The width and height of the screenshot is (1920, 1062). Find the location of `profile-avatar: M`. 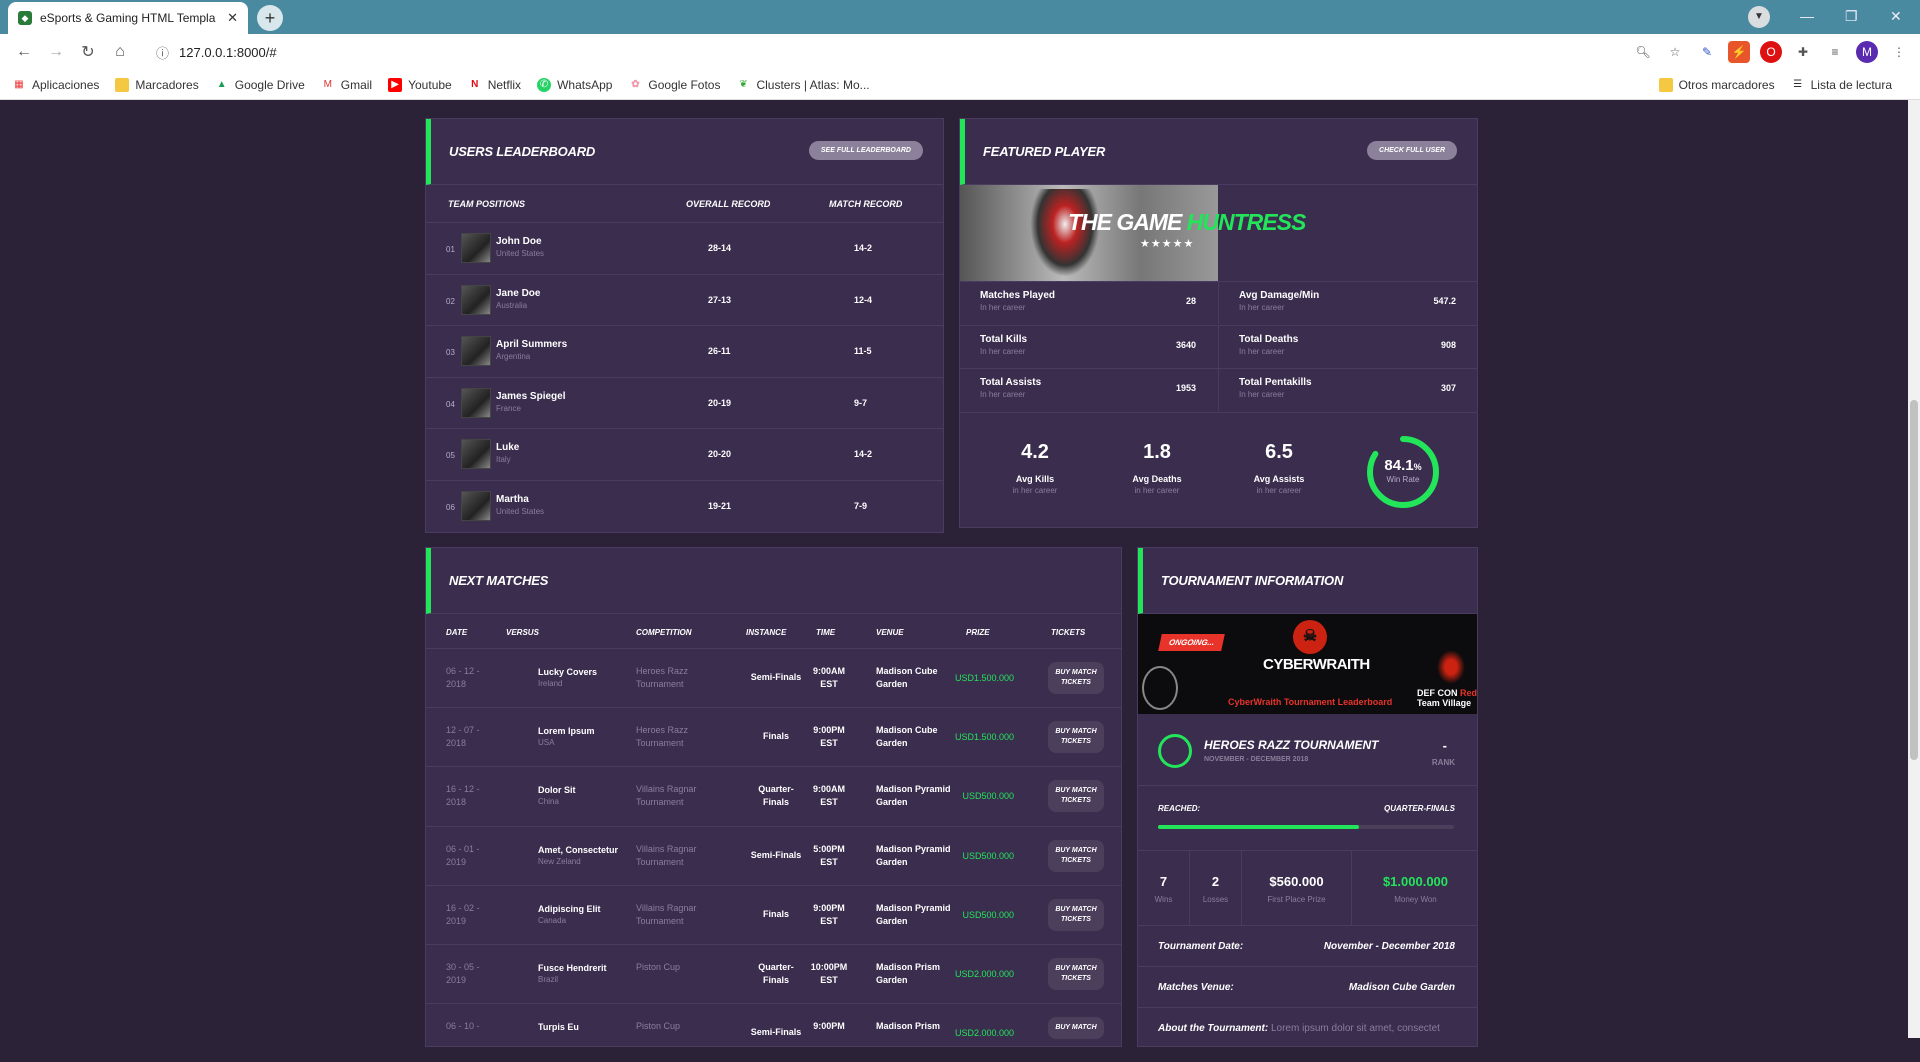

profile-avatar: M is located at coordinates (1867, 52).